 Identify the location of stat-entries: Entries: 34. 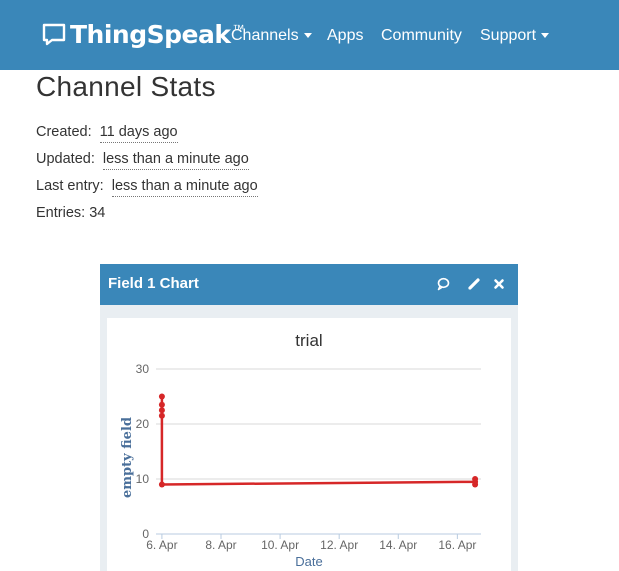
(70, 213).